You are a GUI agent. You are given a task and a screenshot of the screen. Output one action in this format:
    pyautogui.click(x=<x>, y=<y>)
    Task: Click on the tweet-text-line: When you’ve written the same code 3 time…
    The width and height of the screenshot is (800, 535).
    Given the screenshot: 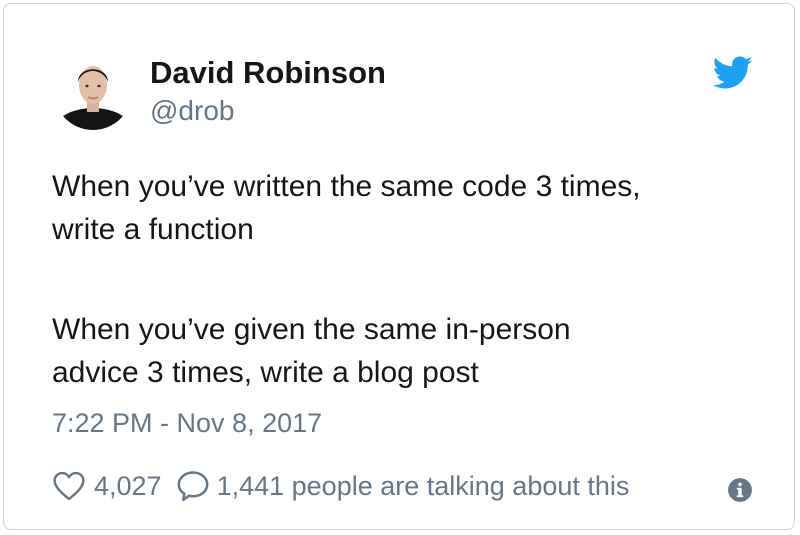 What is the action you would take?
    pyautogui.click(x=346, y=186)
    